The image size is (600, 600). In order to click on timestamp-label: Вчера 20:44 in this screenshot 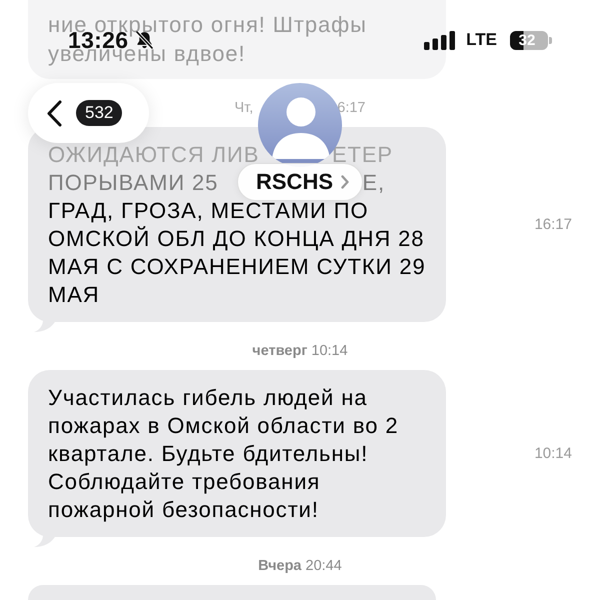, I will do `click(300, 566)`.